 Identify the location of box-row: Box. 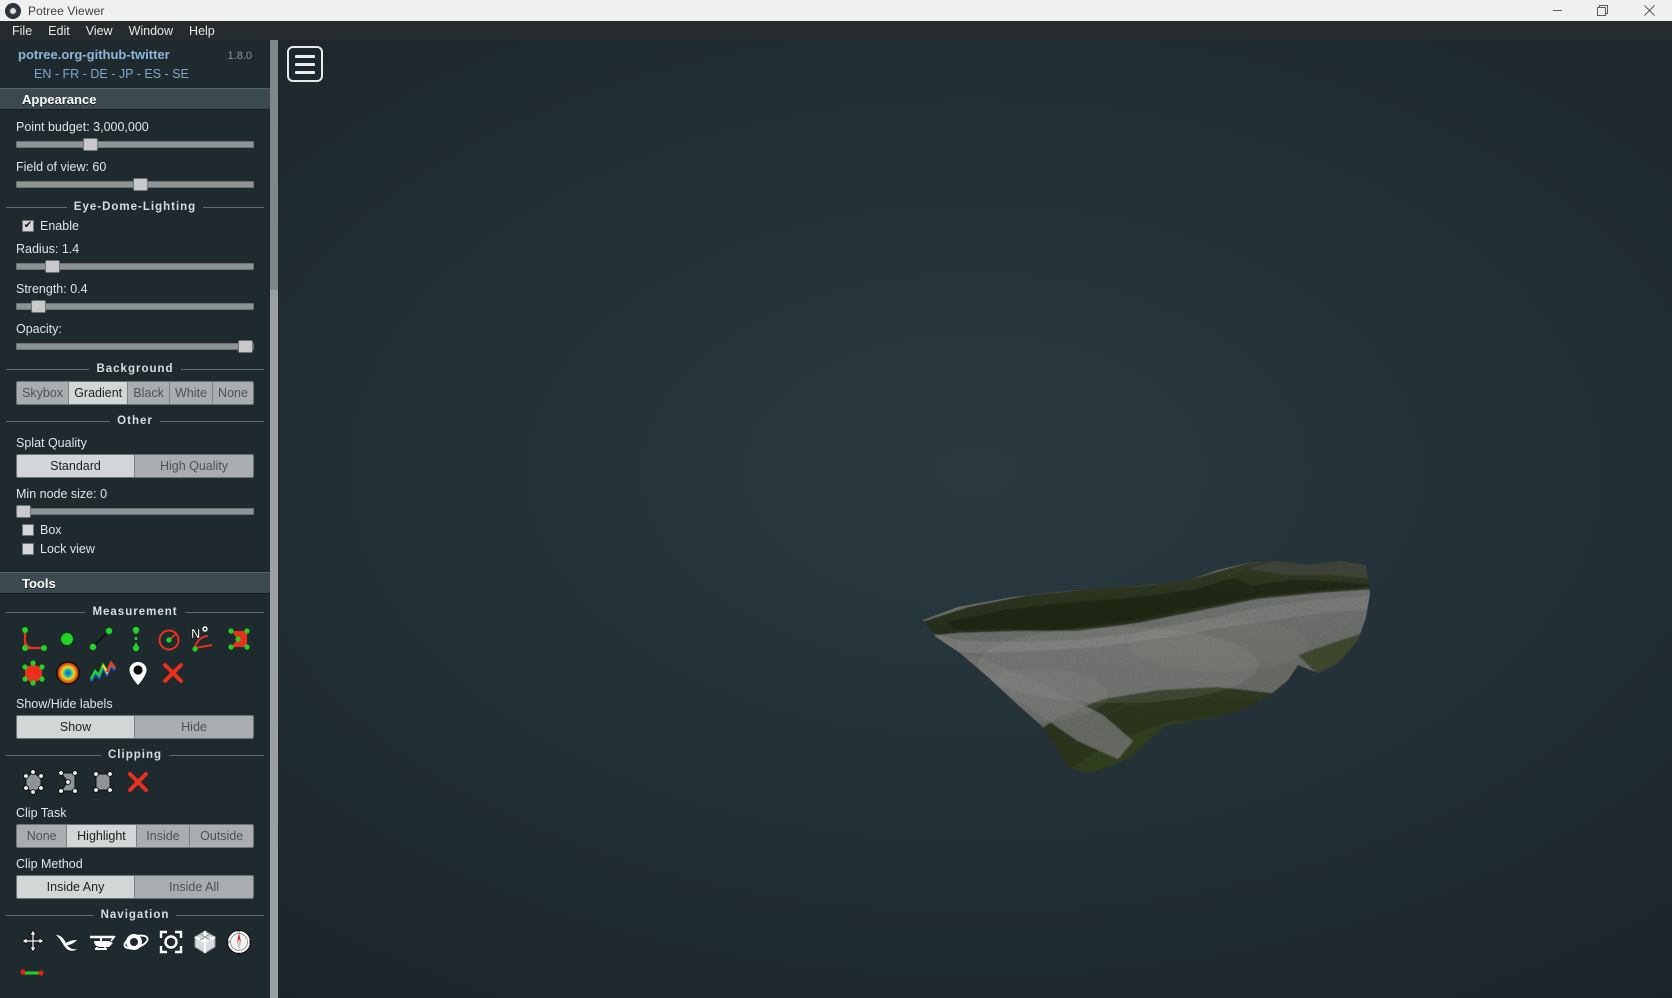
(138, 530).